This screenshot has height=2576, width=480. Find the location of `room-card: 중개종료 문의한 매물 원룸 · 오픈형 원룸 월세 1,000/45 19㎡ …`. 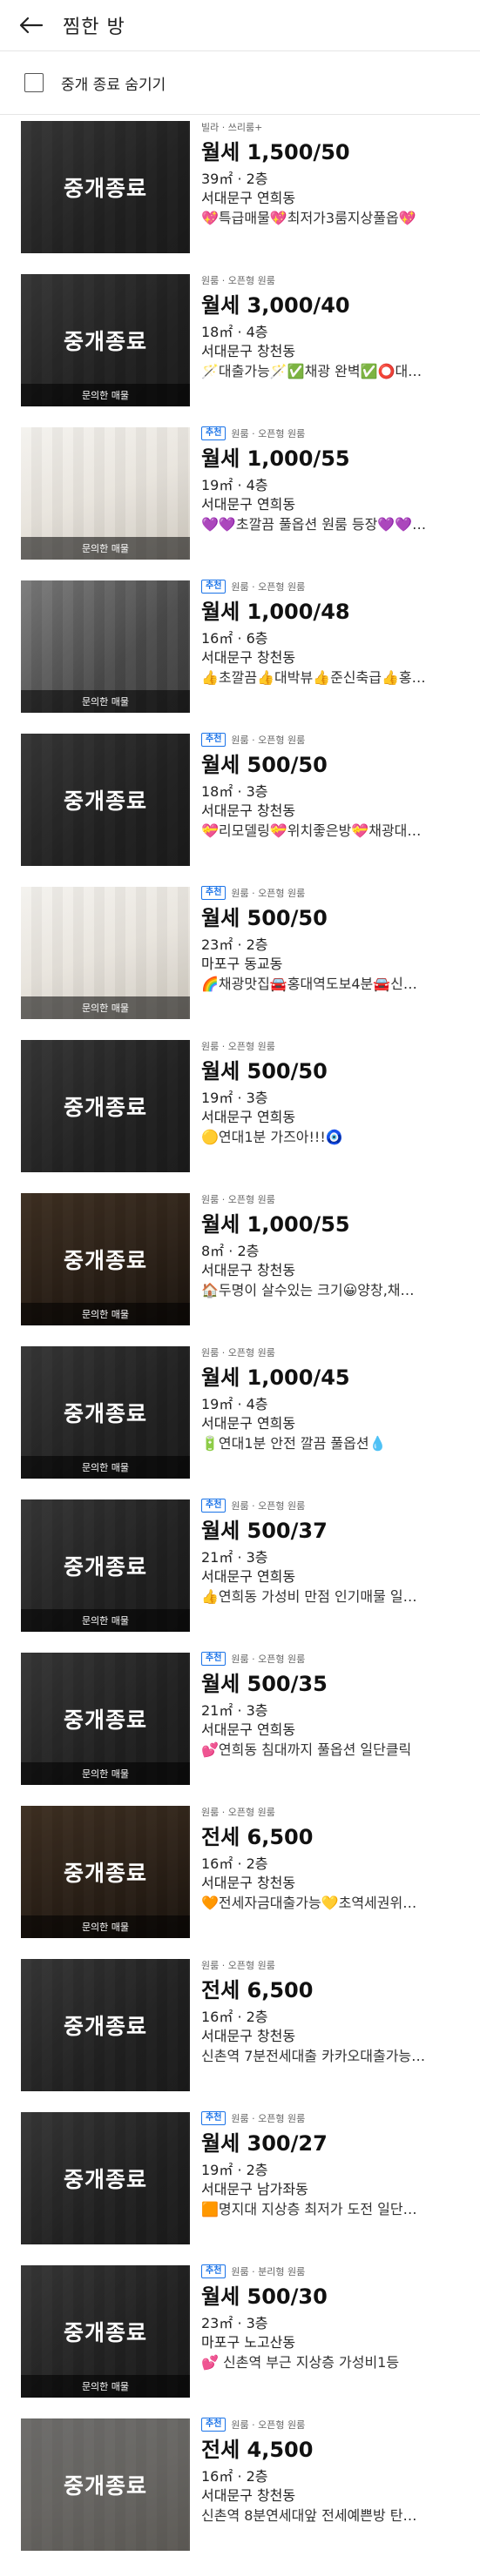

room-card: 중개종료 문의한 매물 원룸 · 오픈형 원룸 월세 1,000/45 19㎡ … is located at coordinates (240, 1416).